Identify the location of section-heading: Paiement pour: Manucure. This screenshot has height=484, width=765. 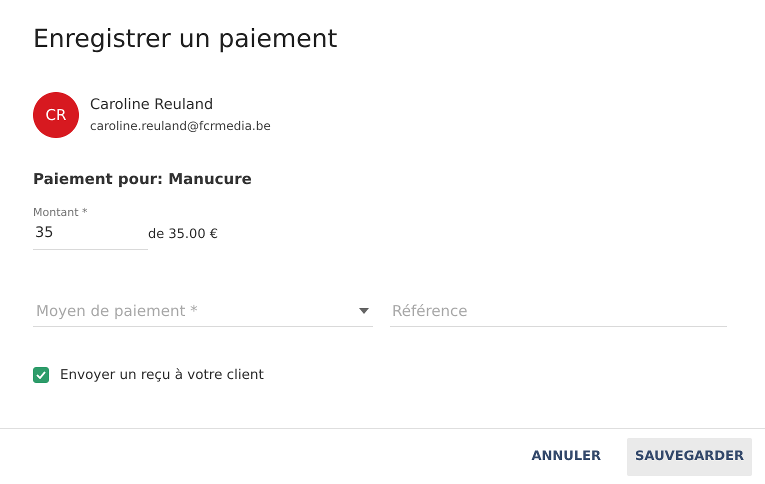
(143, 179).